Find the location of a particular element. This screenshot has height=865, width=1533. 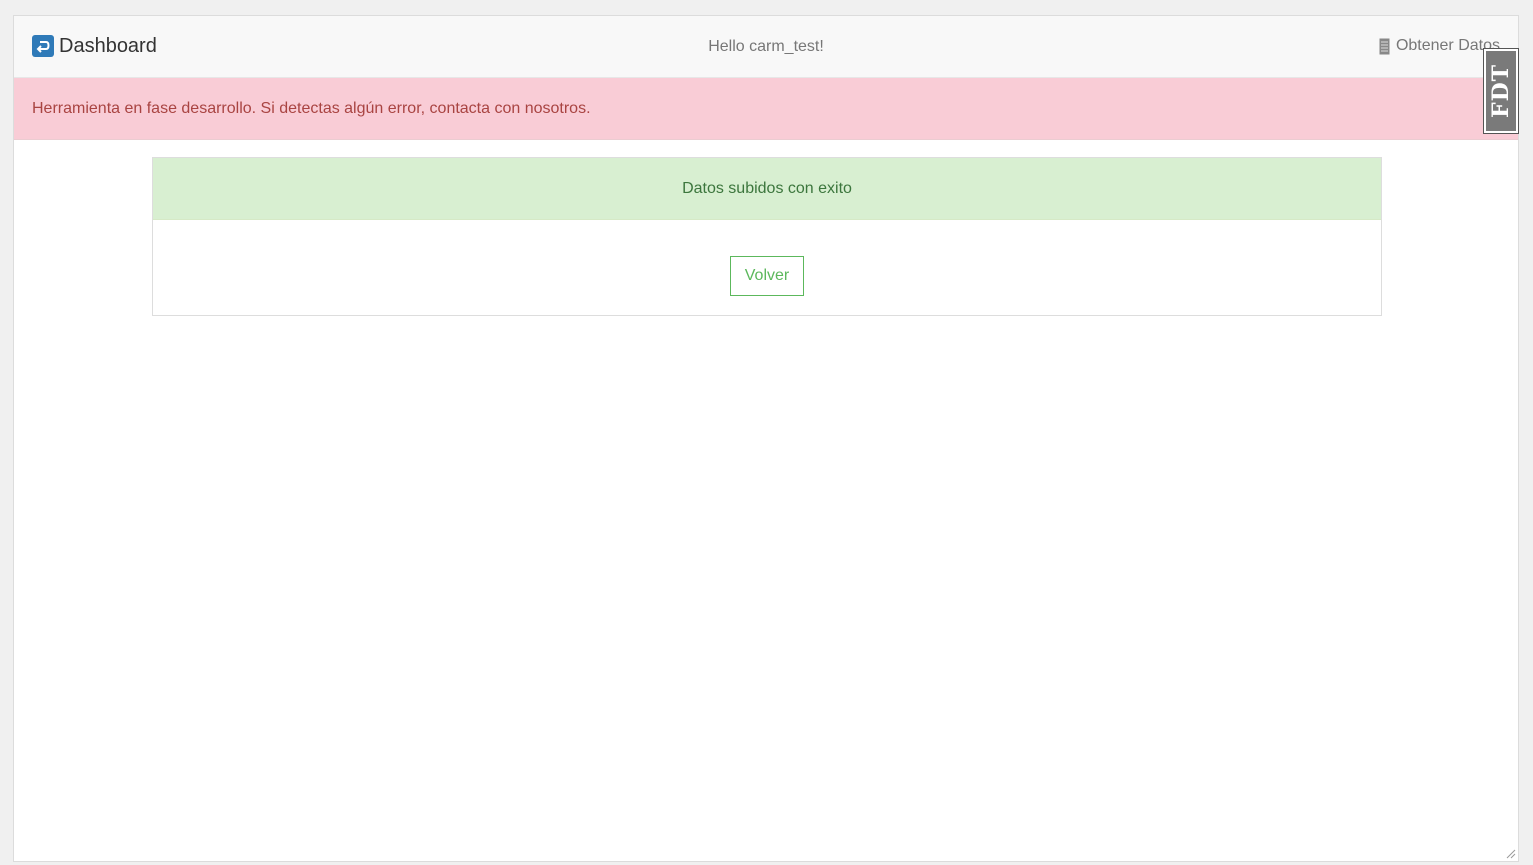

panel-heading: Datos subidos con exito is located at coordinates (767, 189).